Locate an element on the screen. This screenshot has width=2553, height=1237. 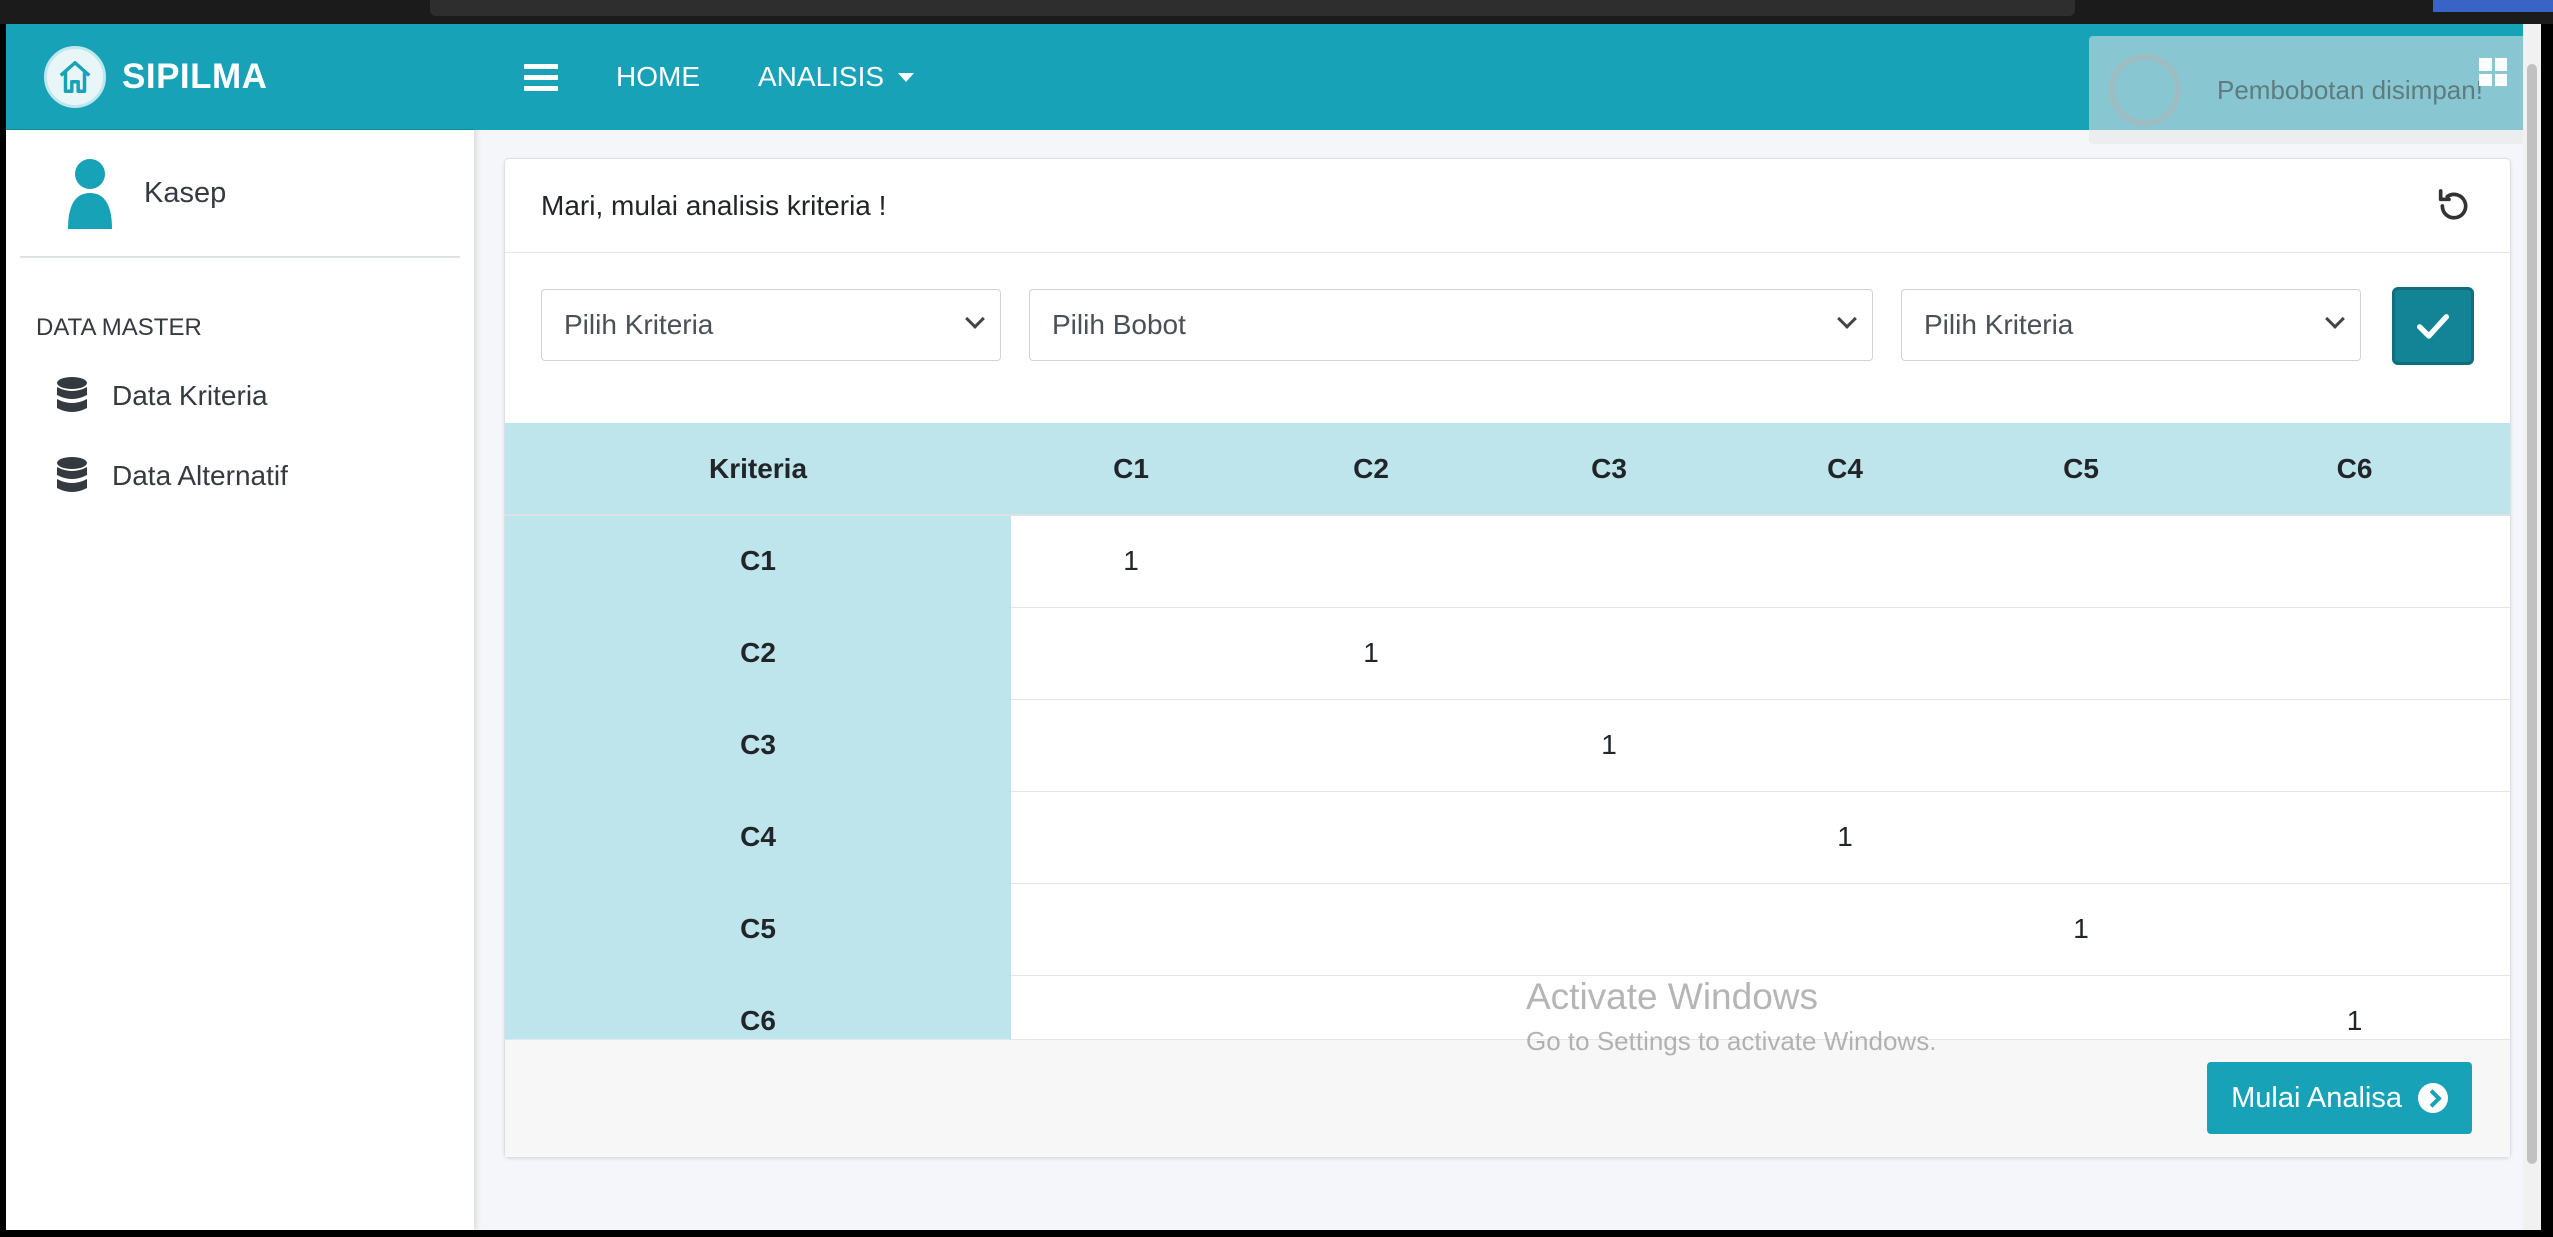
row-header: C1 is located at coordinates (758, 560).